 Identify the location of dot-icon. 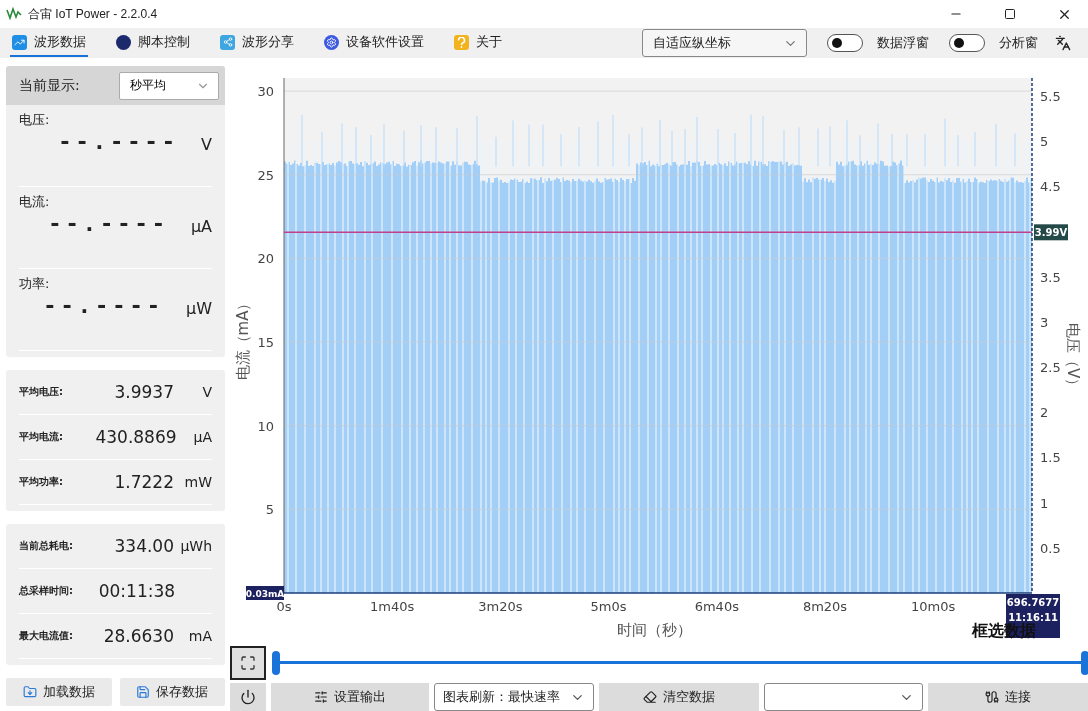
(123, 42).